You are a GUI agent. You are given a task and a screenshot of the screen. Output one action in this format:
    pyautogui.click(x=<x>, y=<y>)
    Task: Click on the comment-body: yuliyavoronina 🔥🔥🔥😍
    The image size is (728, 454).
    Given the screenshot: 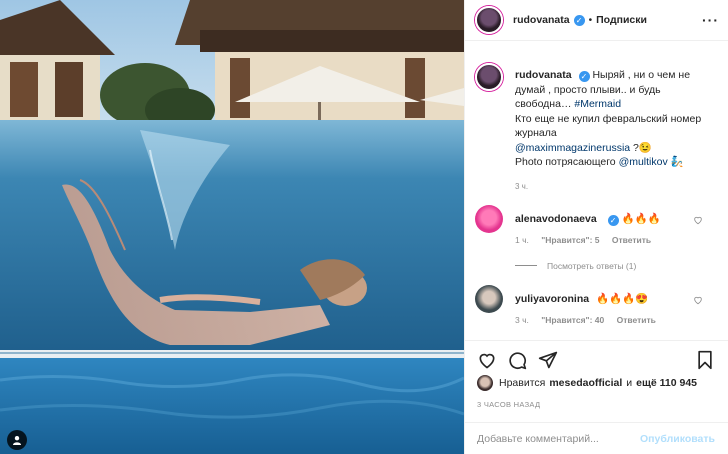 What is the action you would take?
    pyautogui.click(x=581, y=298)
    